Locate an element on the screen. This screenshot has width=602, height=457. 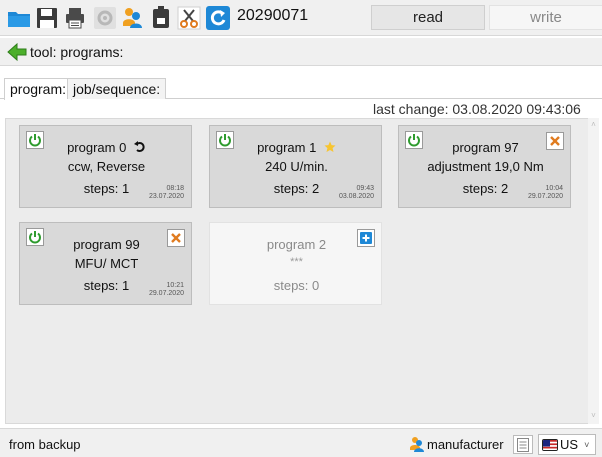
user-icon is located at coordinates (417, 444).